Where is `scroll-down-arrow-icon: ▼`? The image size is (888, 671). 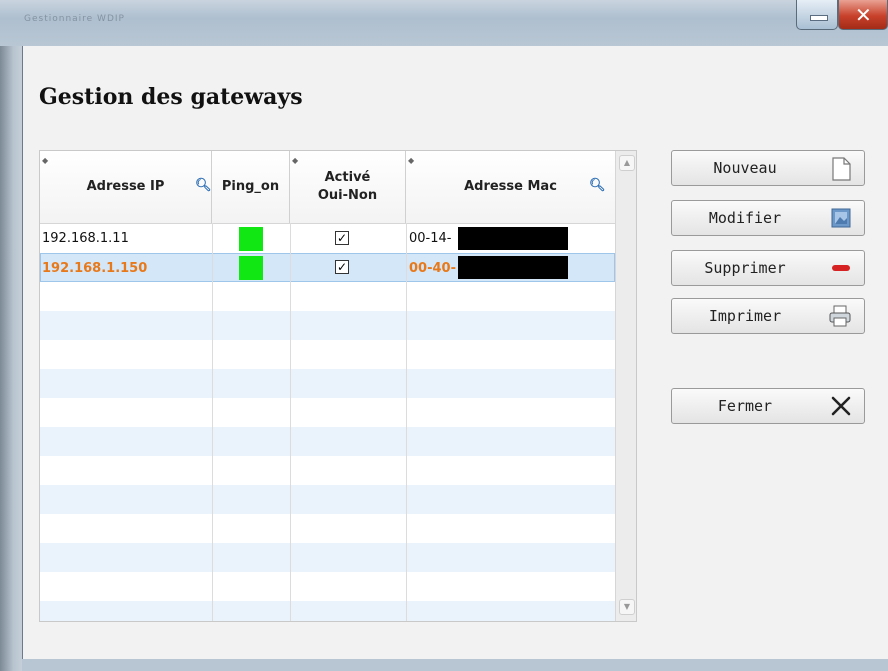 scroll-down-arrow-icon: ▼ is located at coordinates (627, 607).